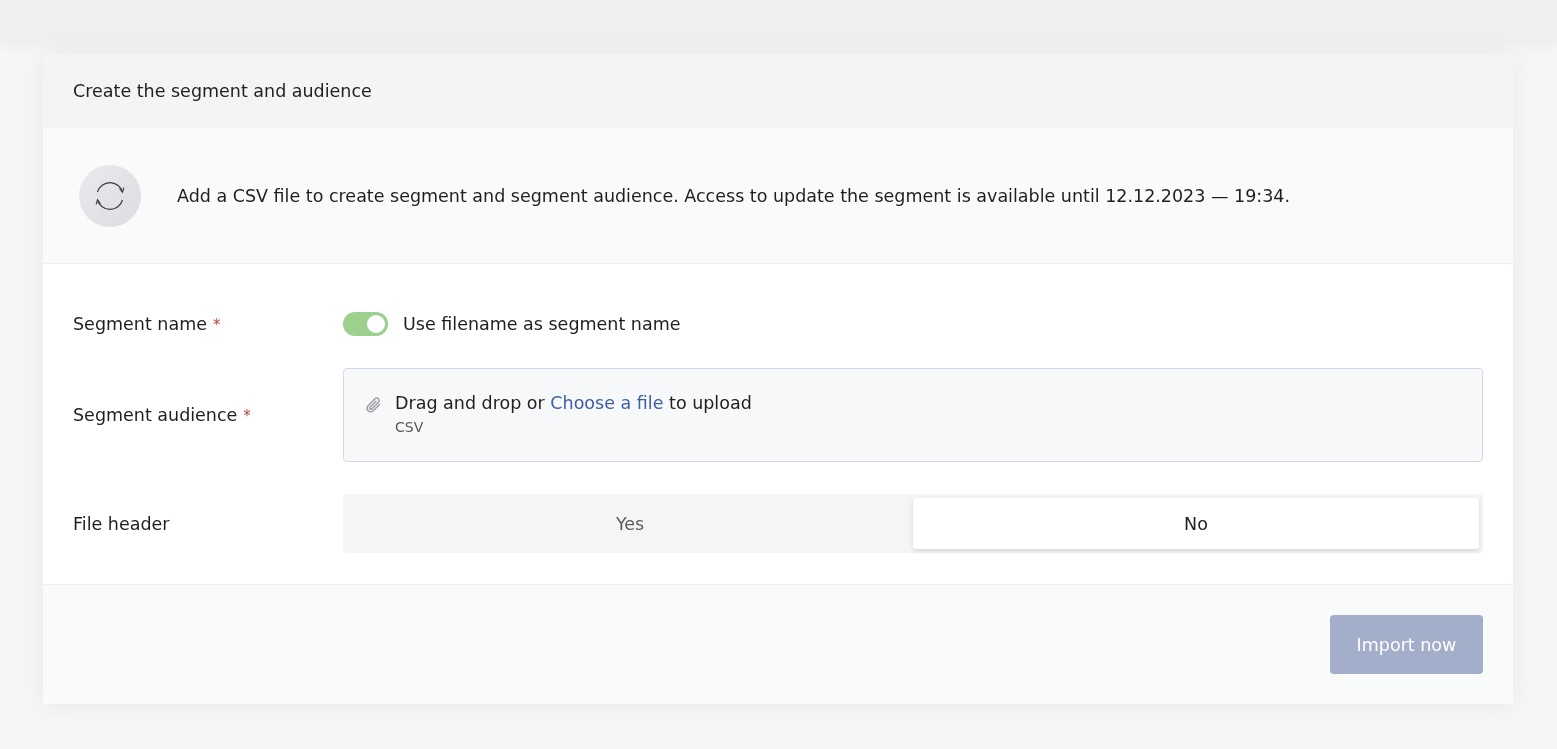 Image resolution: width=1557 pixels, height=749 pixels. What do you see at coordinates (155, 415) in the screenshot?
I see `field-label: Segment audience` at bounding box center [155, 415].